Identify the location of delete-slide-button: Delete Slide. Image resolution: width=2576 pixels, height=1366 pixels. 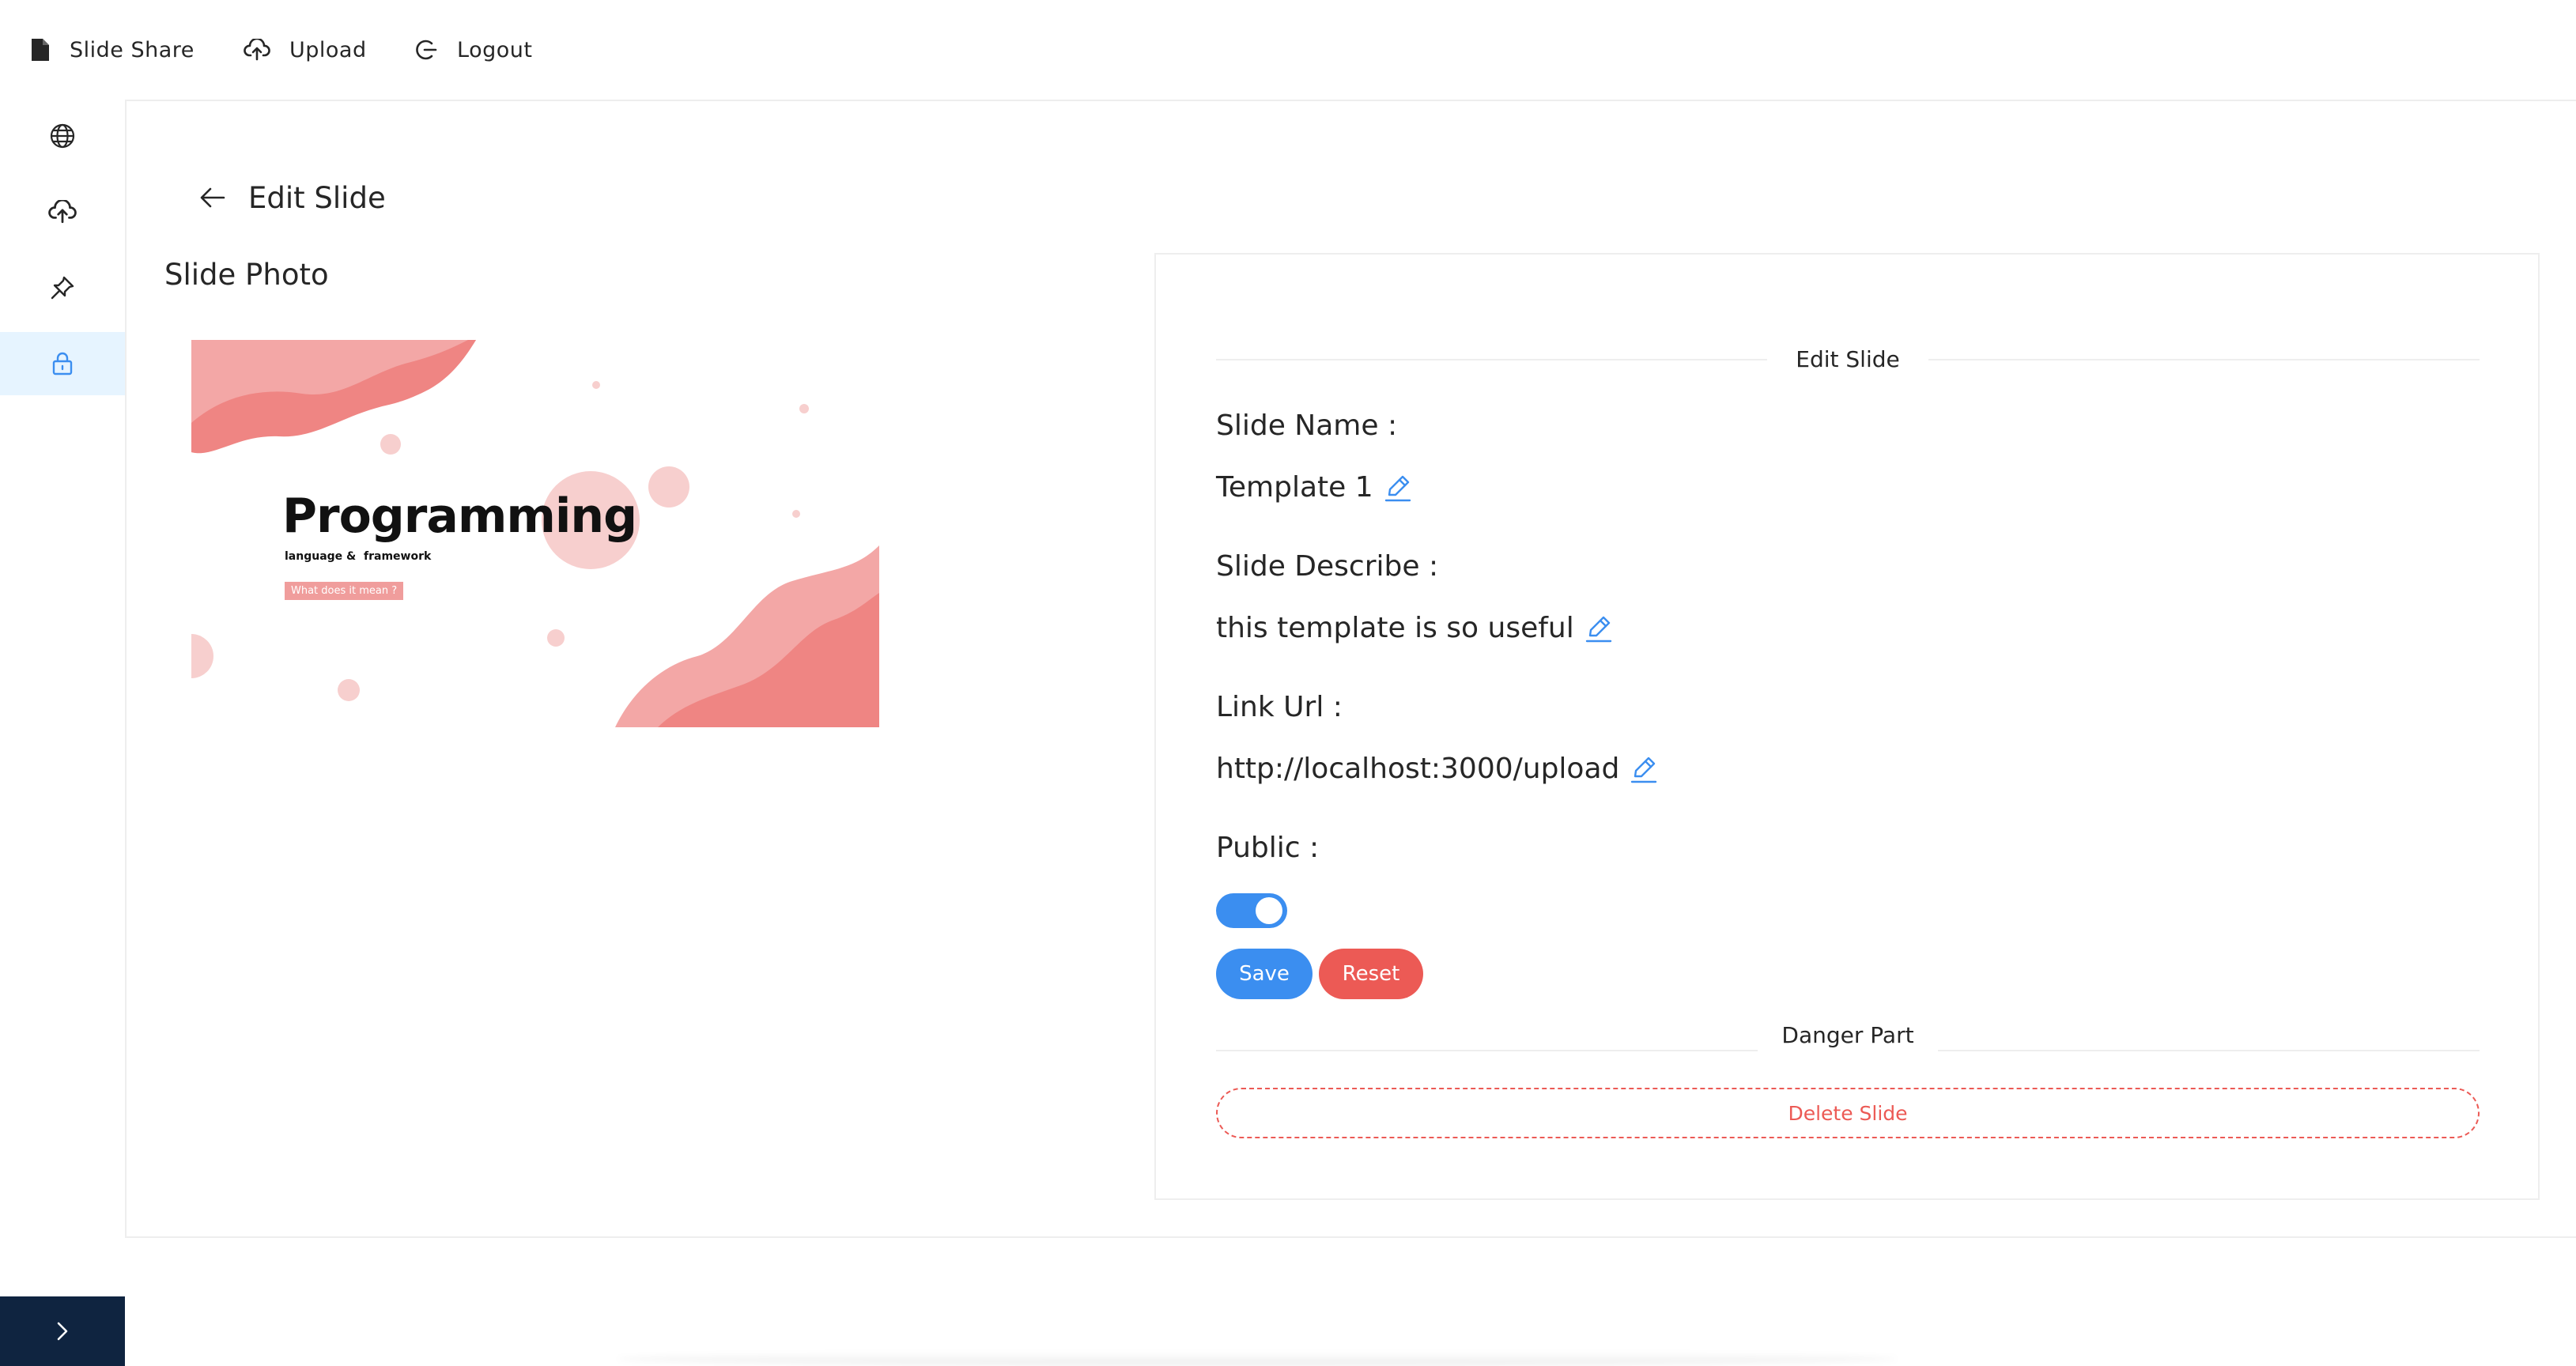
(1848, 1113).